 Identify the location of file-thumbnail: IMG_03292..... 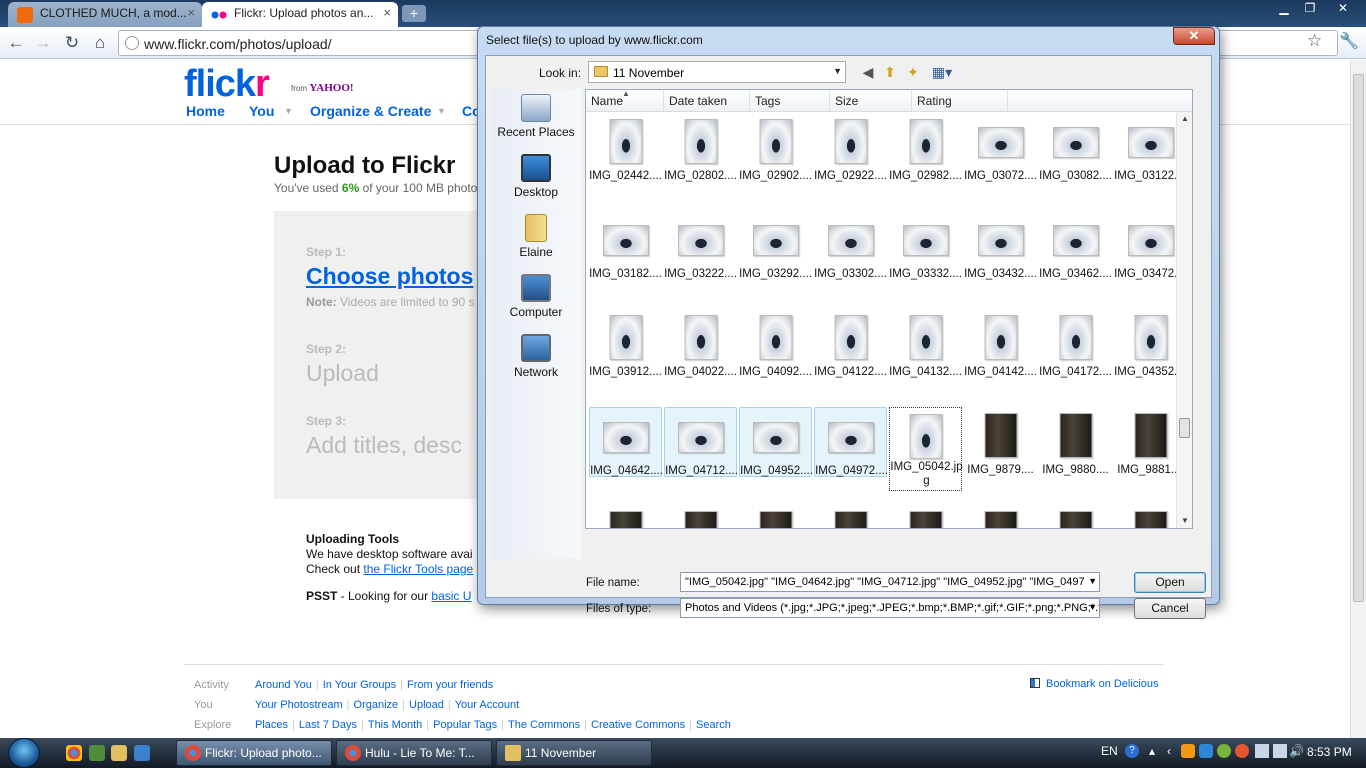
(775, 246).